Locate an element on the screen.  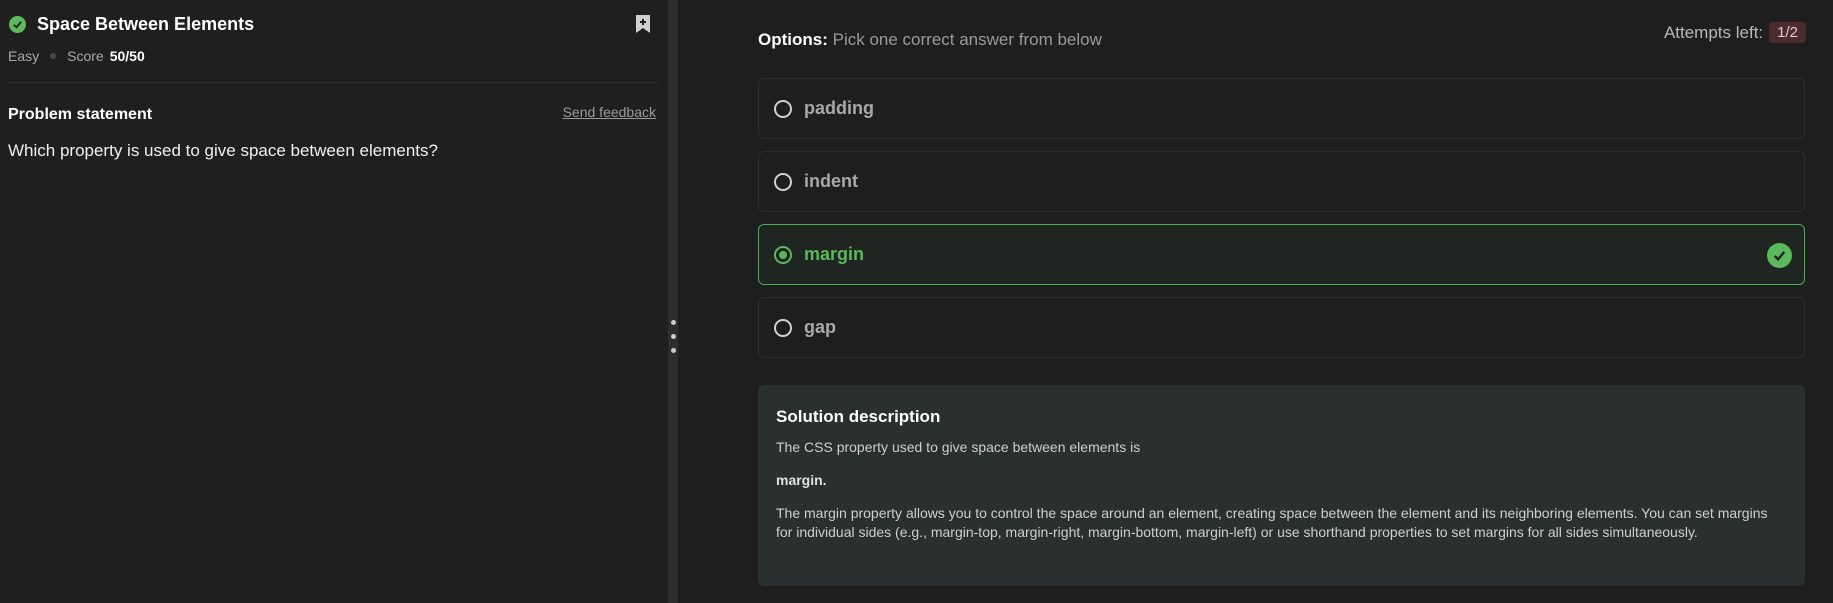
option-margin: margin is located at coordinates (1281, 254).